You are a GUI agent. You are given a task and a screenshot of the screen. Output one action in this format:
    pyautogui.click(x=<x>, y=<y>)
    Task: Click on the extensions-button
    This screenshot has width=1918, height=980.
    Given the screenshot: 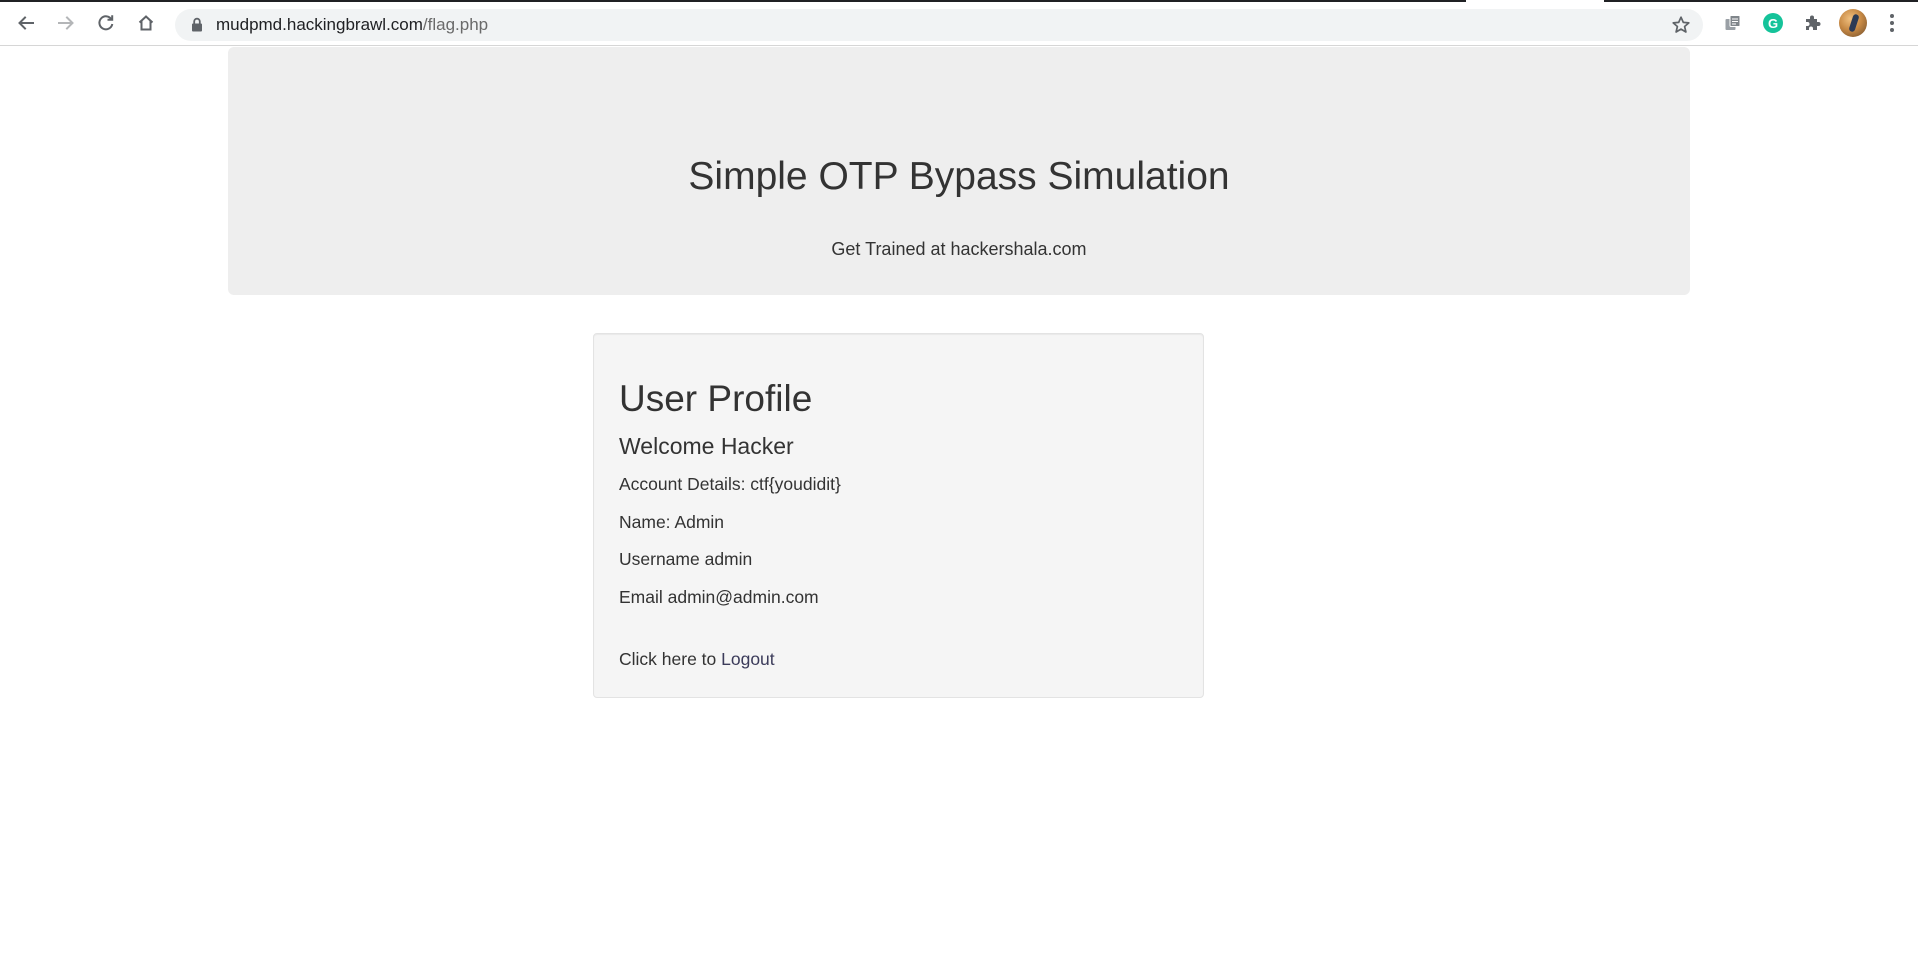 What is the action you would take?
    pyautogui.click(x=1813, y=23)
    